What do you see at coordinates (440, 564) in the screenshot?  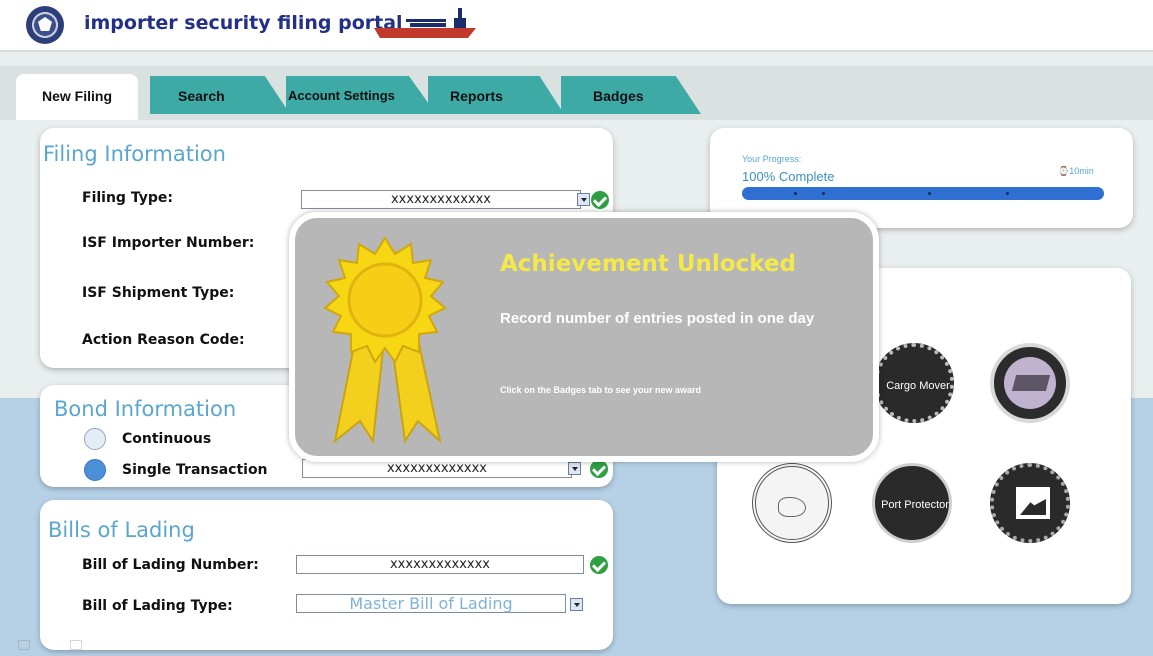 I see `bol-number-input: xxxxxxxxxxxxx` at bounding box center [440, 564].